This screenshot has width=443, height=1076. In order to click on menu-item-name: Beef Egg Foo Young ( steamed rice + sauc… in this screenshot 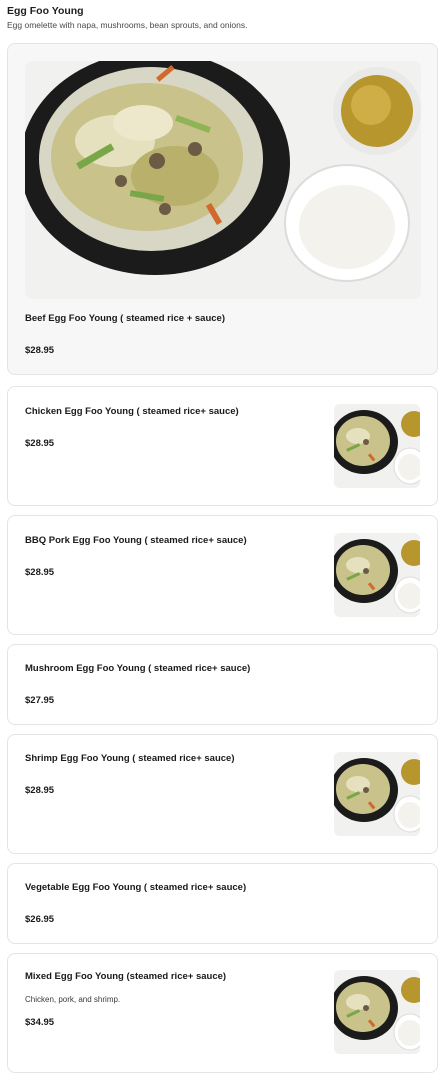, I will do `click(125, 318)`.